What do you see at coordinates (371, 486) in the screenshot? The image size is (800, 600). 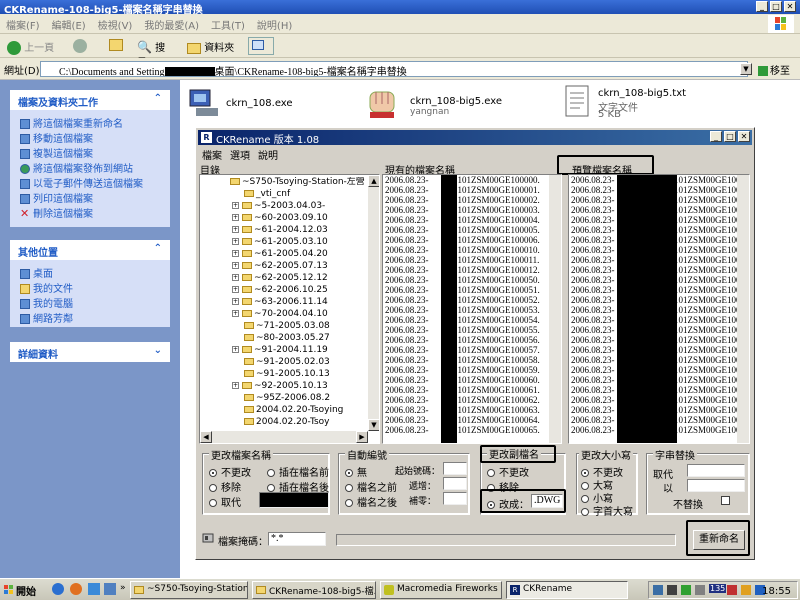 I see `number-before-radio: 檔名之前` at bounding box center [371, 486].